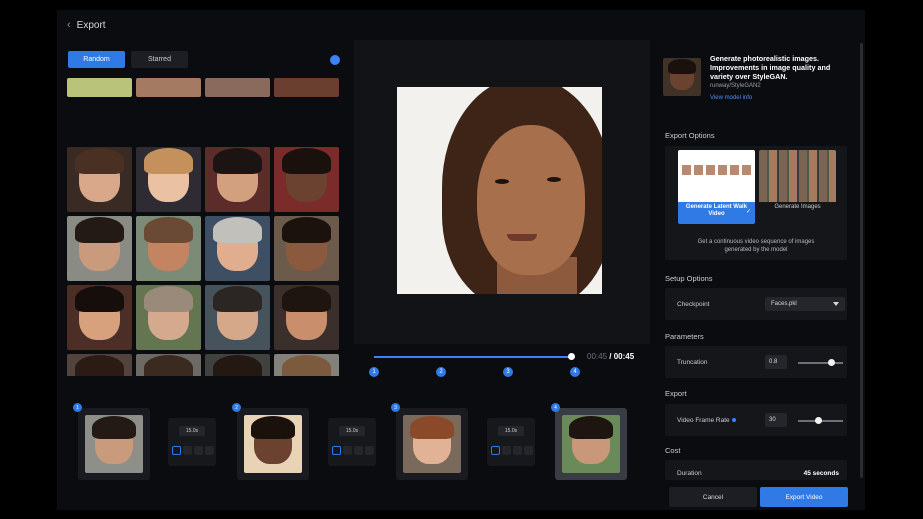  Describe the element at coordinates (689, 278) in the screenshot. I see `setup-options-heading: Setup Options` at that location.